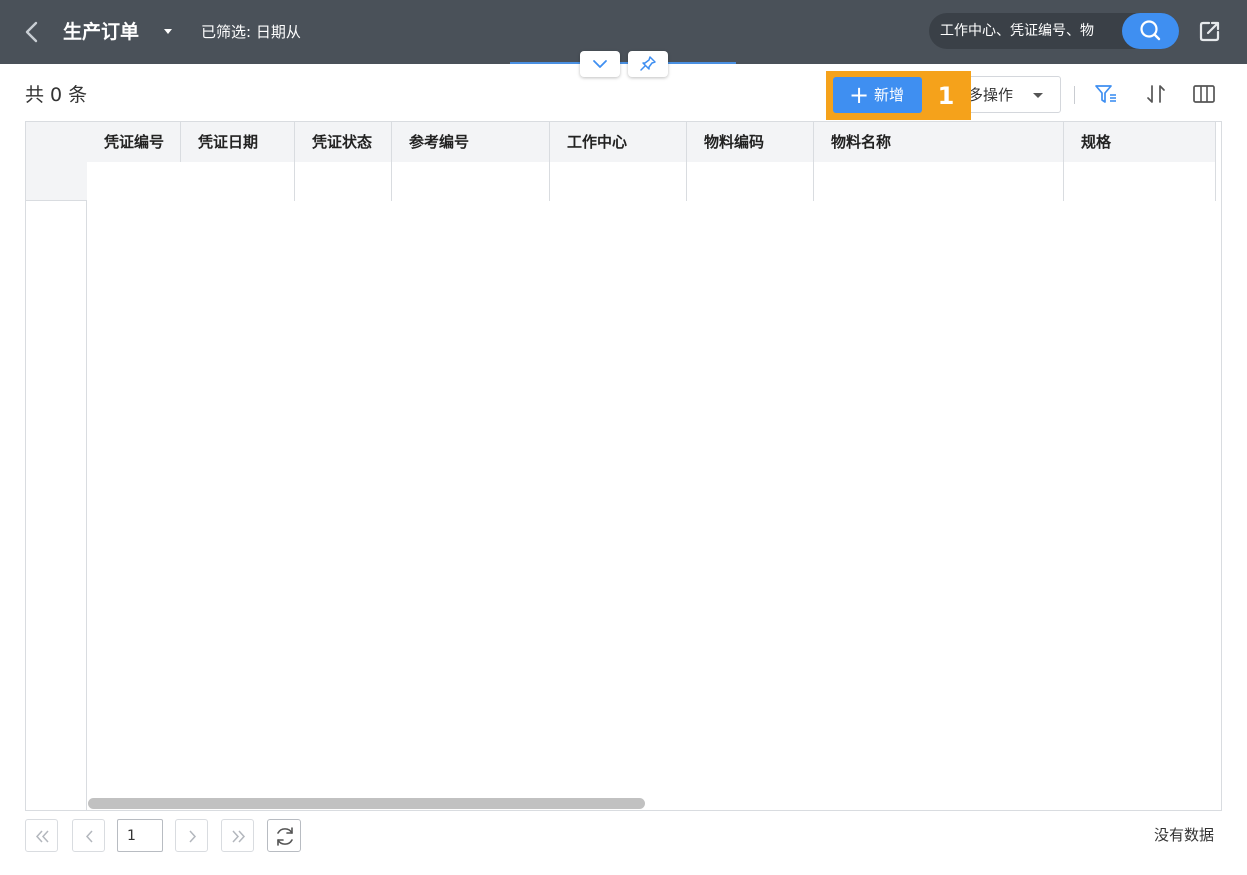 This screenshot has width=1247, height=875. Describe the element at coordinates (1210, 31) in the screenshot. I see `open-external-icon` at that location.